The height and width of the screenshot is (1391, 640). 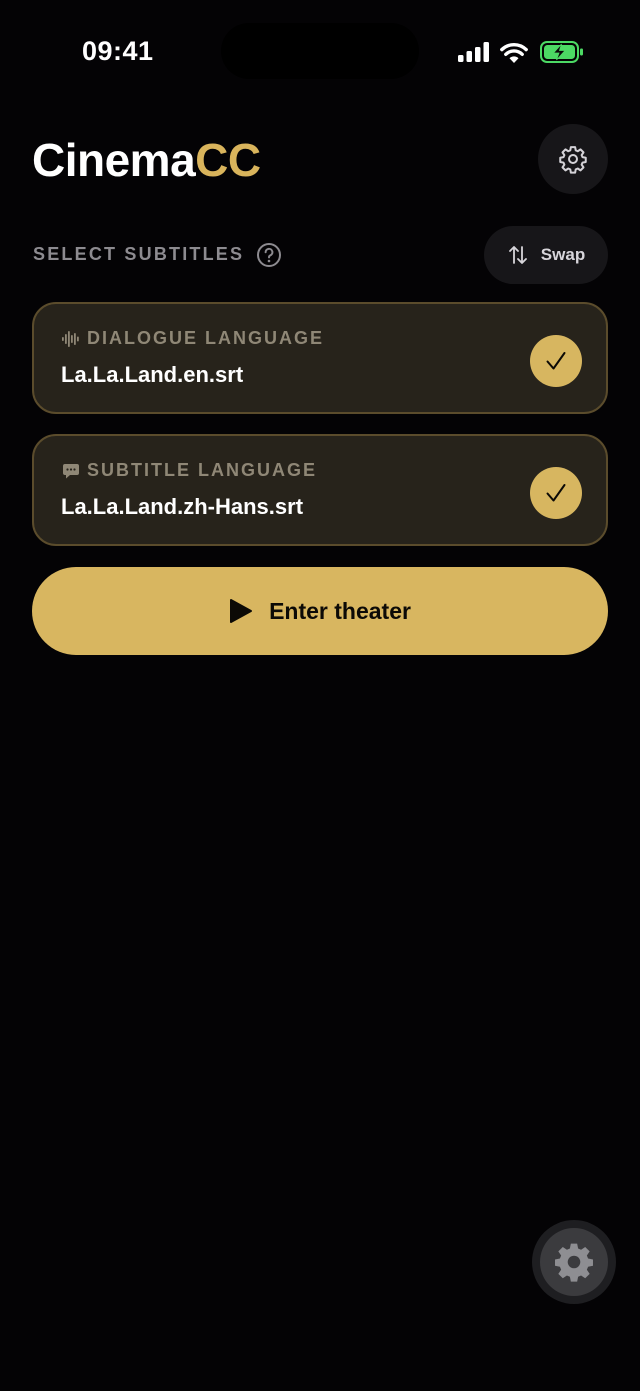 I want to click on card-filename: La.La.Land.en.srt, so click(x=152, y=374).